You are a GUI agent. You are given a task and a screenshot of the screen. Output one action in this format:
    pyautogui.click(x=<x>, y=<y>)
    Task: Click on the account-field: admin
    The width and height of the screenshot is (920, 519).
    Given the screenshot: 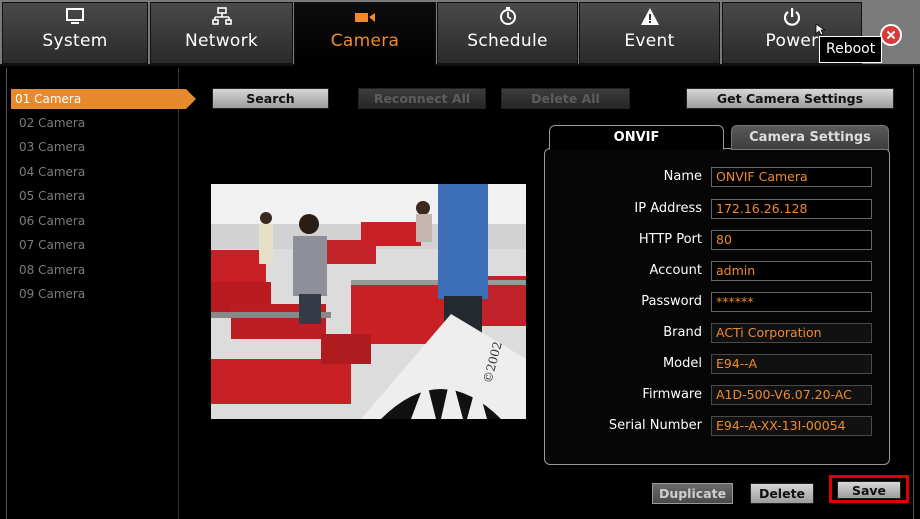 What is the action you would take?
    pyautogui.click(x=791, y=271)
    